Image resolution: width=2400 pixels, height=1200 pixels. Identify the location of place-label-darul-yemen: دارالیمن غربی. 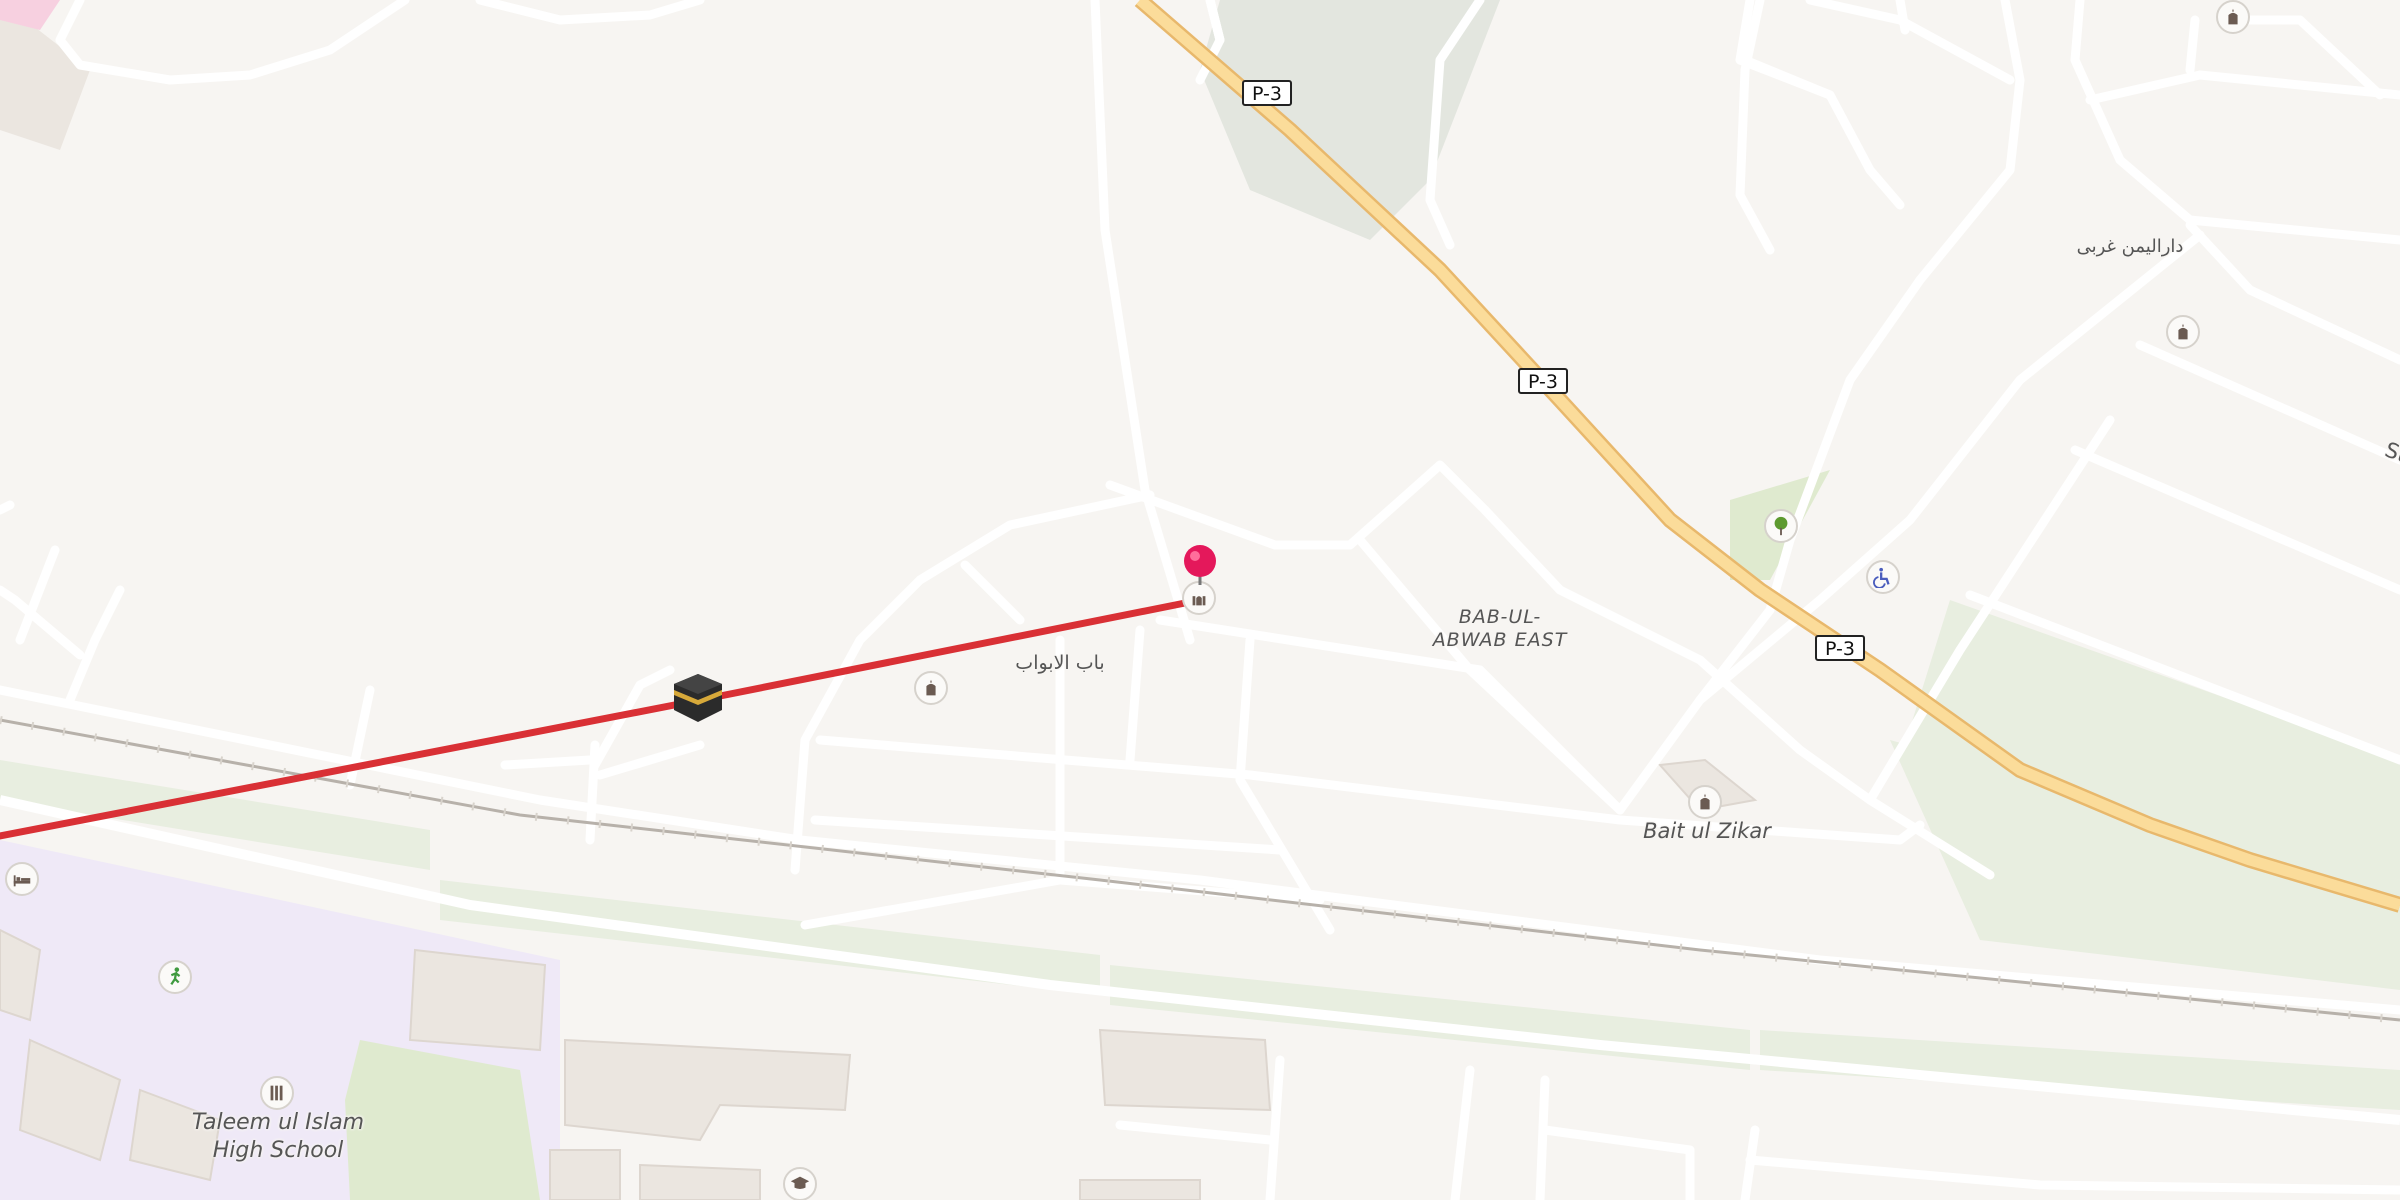
(2130, 246).